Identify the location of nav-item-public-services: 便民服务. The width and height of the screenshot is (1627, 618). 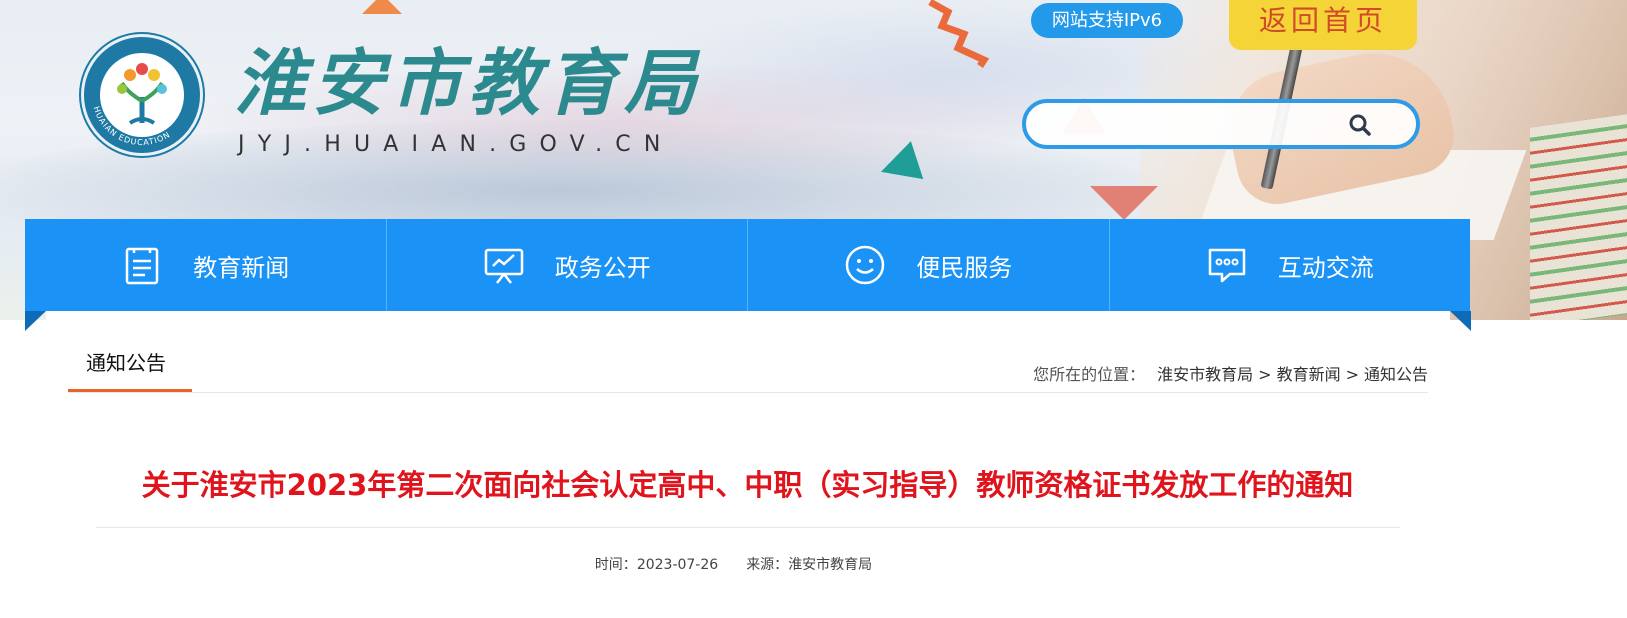
(929, 265).